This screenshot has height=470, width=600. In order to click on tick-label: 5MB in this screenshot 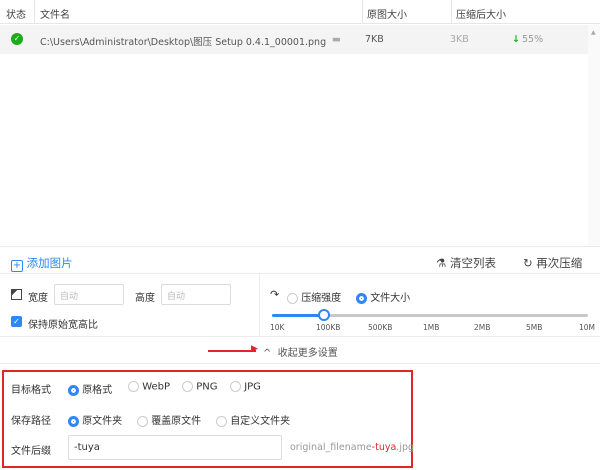, I will do `click(534, 327)`.